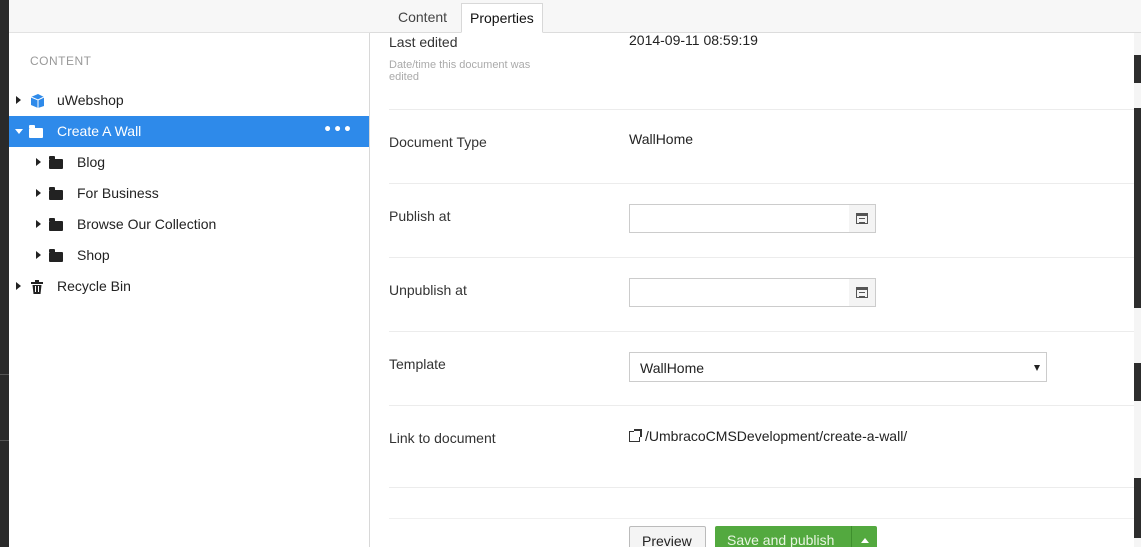  Describe the element at coordinates (865, 540) in the screenshot. I see `caret-up-icon` at that location.